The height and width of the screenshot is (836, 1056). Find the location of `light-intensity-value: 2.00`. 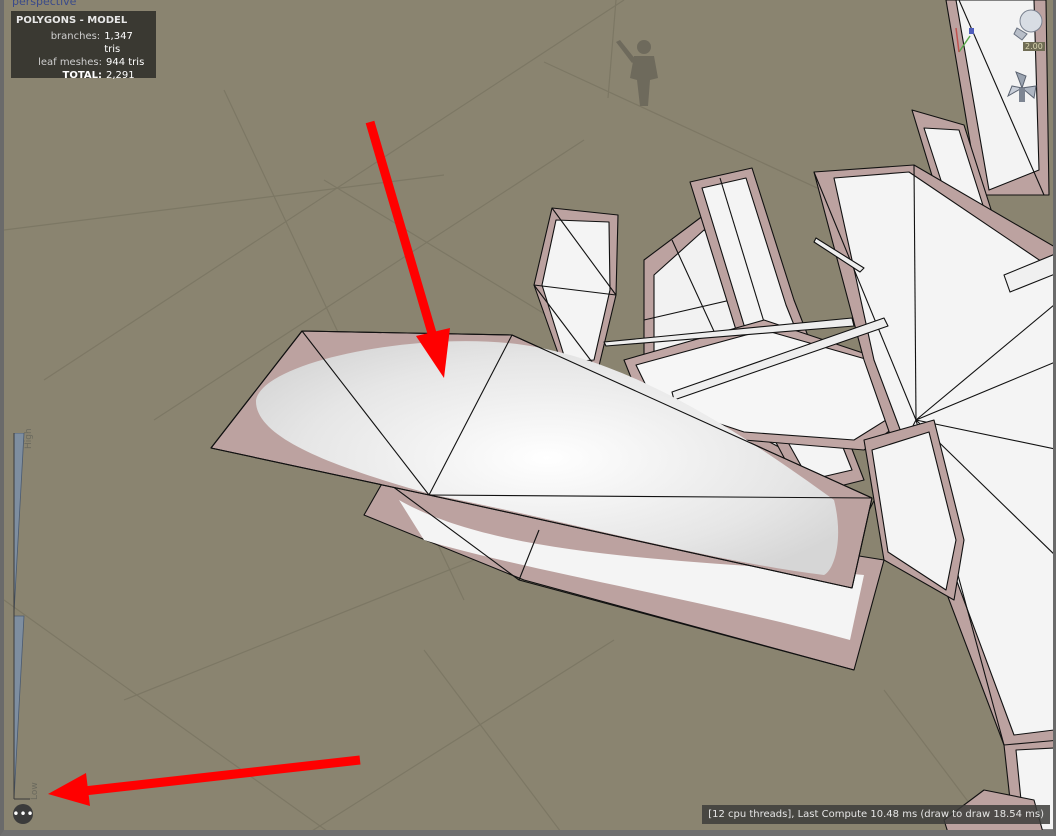

light-intensity-value: 2.00 is located at coordinates (1034, 46).